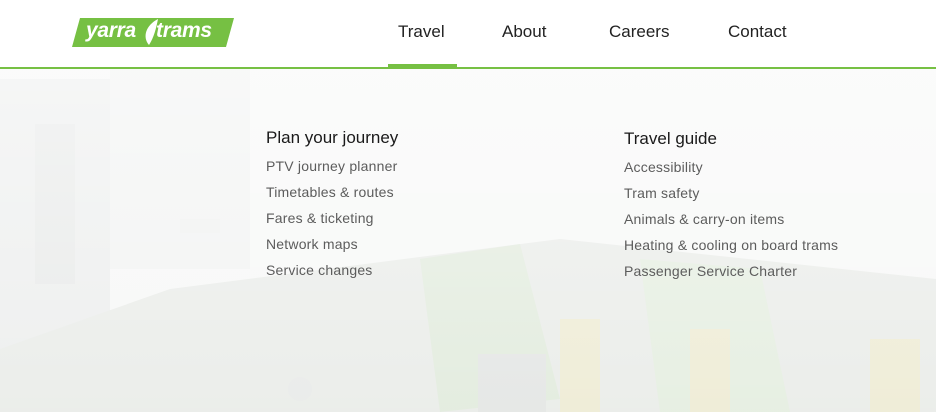 Image resolution: width=936 pixels, height=412 pixels. Describe the element at coordinates (422, 66) in the screenshot. I see `nav-active-indicator` at that location.